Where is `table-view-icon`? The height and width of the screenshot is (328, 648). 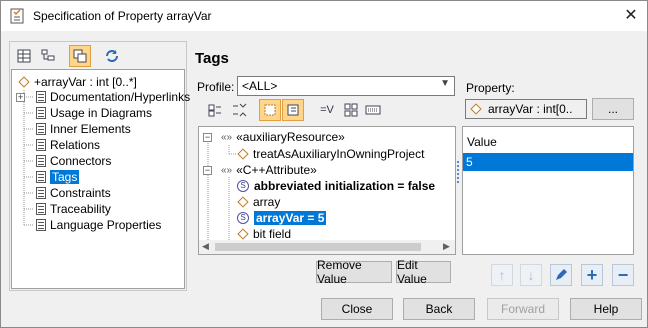 table-view-icon is located at coordinates (24, 56).